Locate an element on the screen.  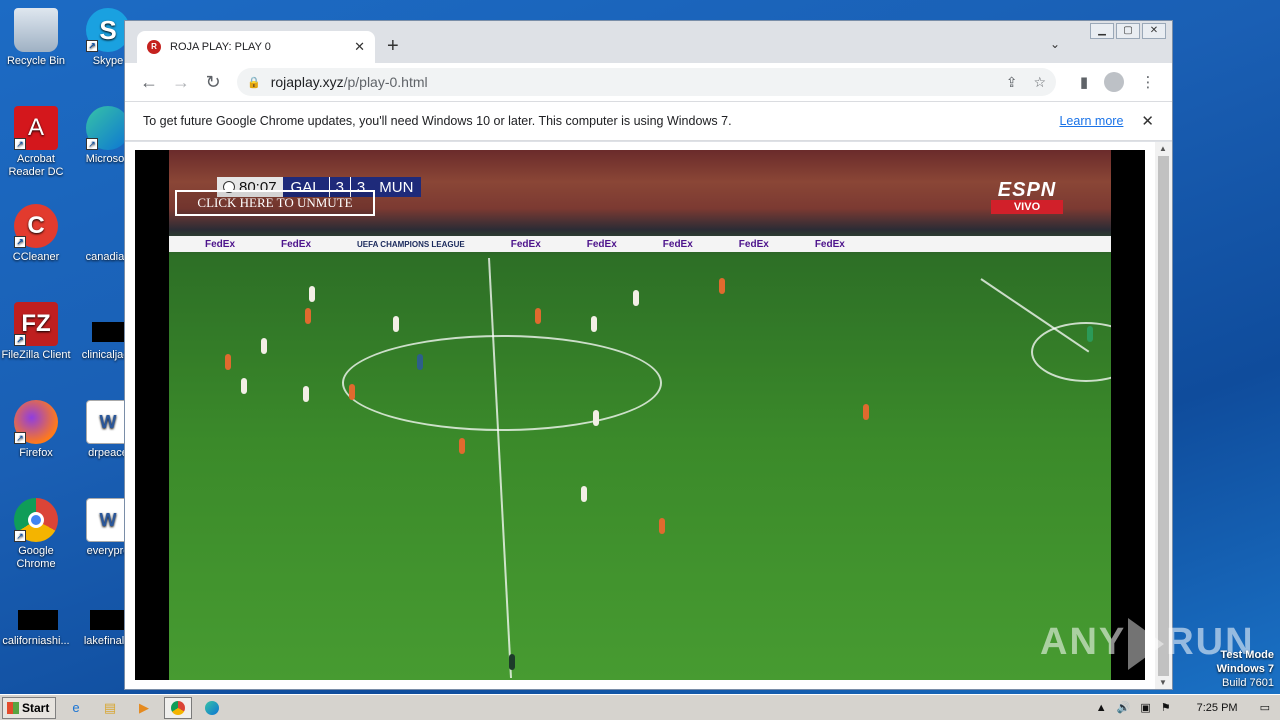
desktop-icon-firefox: ↗ Firefox is located at coordinates (36, 430).